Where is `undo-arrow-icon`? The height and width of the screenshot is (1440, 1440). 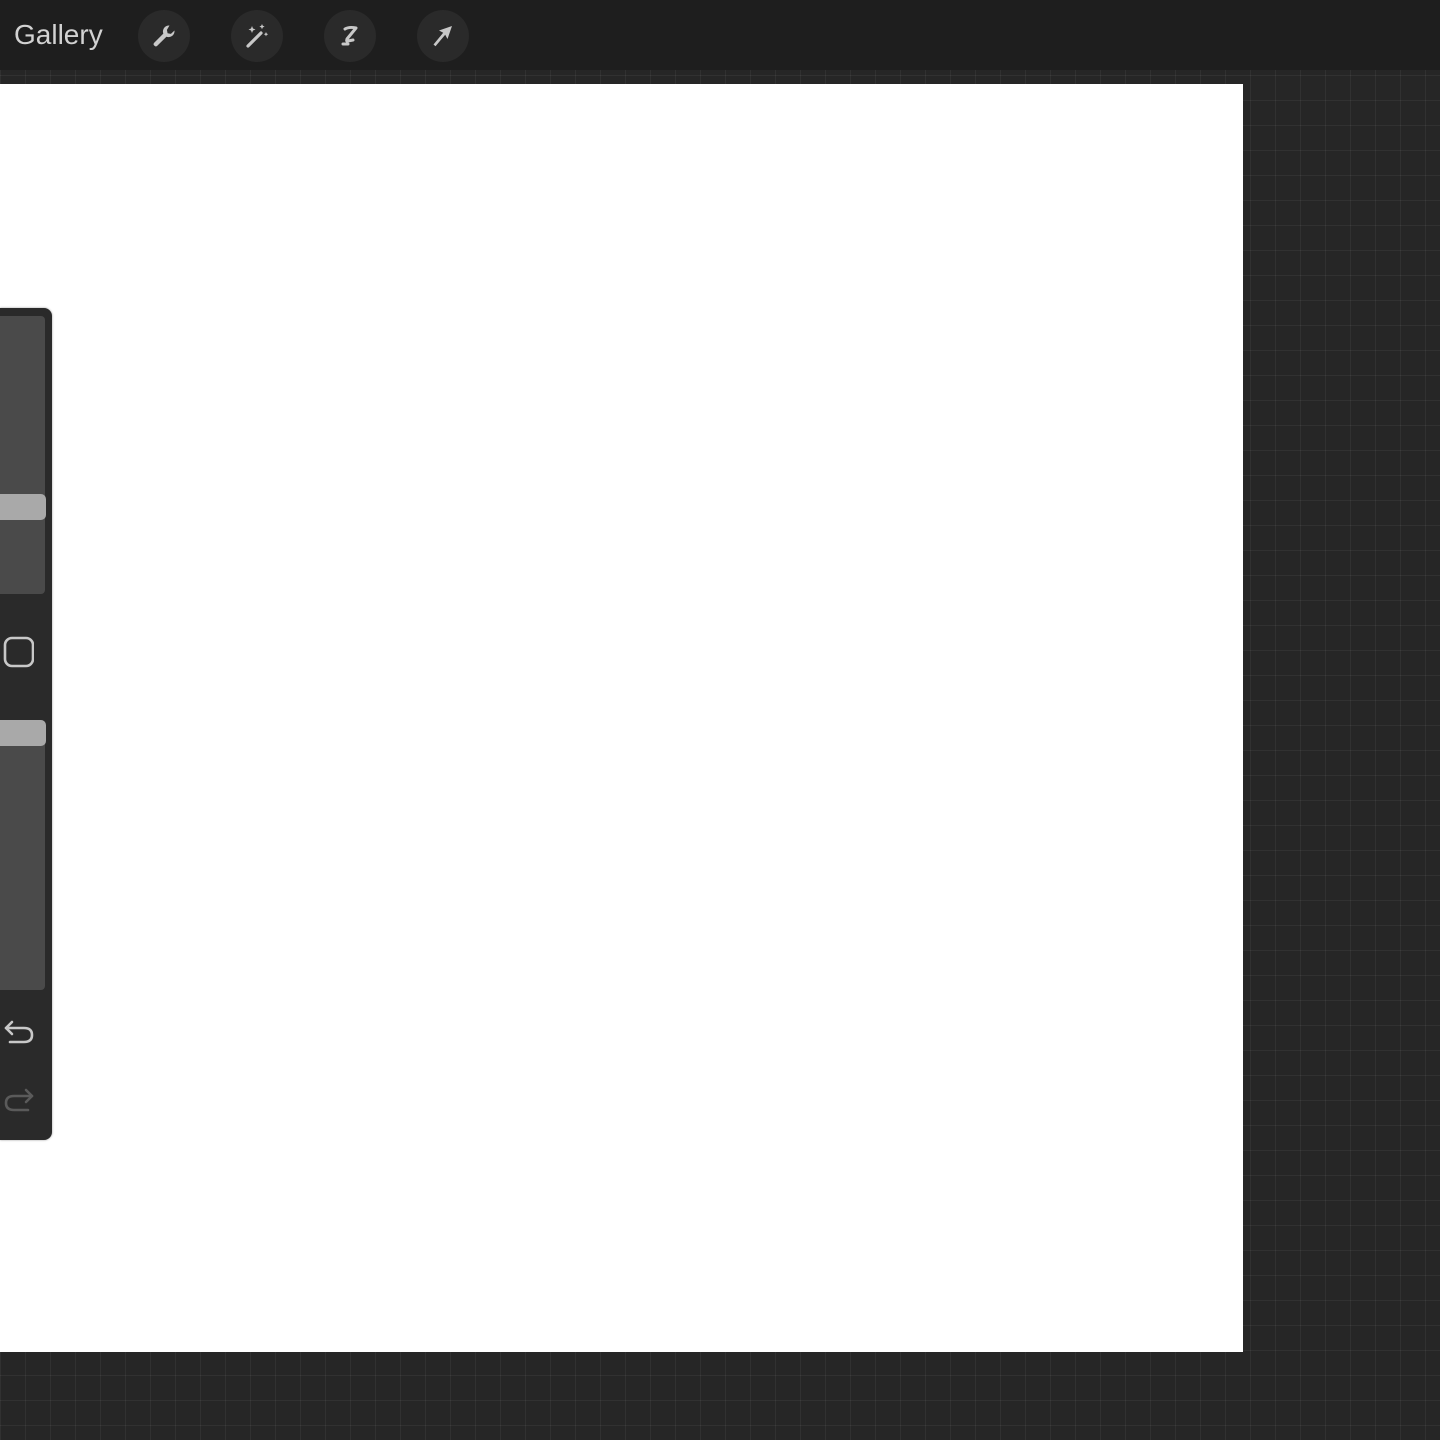
undo-arrow-icon is located at coordinates (19, 1035).